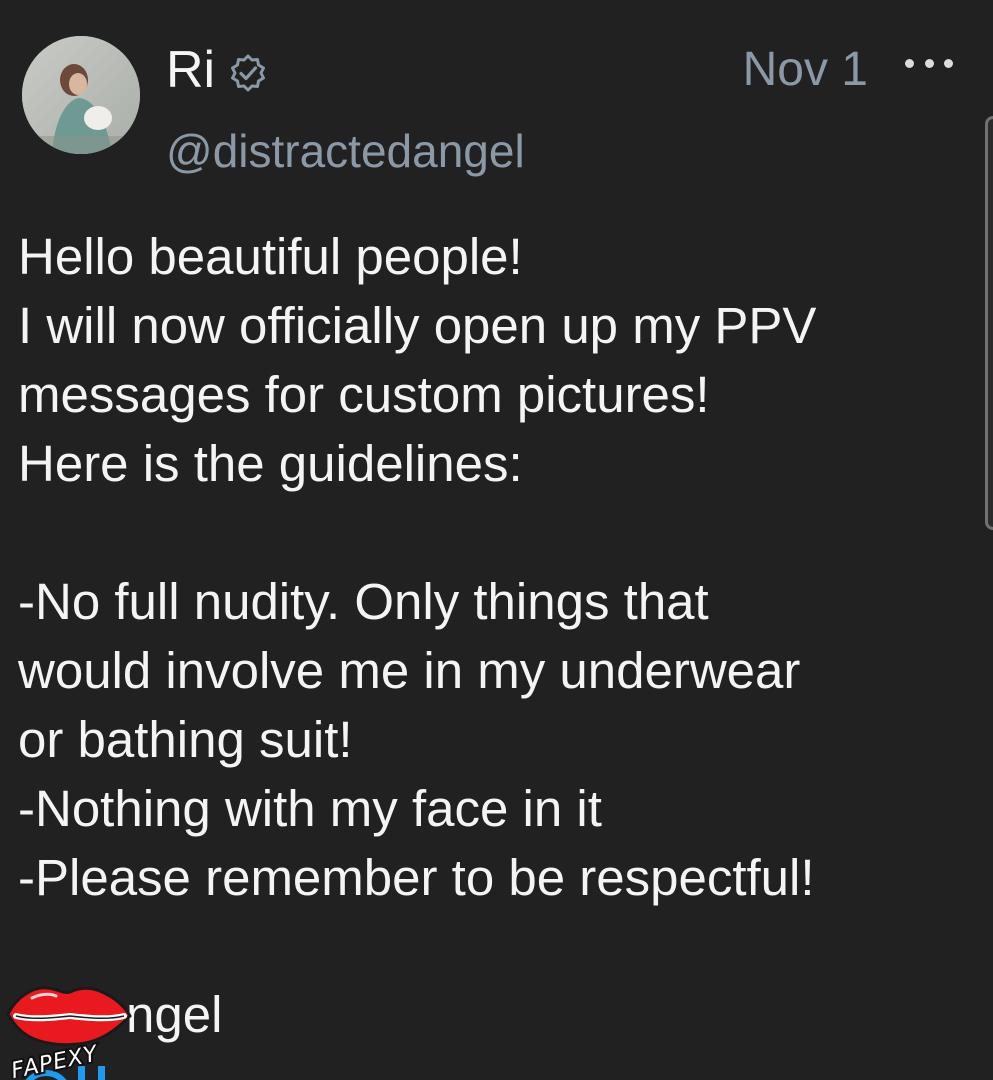 The image size is (993, 1080). I want to click on post-text-line: messages for custom pictures!, so click(364, 394).